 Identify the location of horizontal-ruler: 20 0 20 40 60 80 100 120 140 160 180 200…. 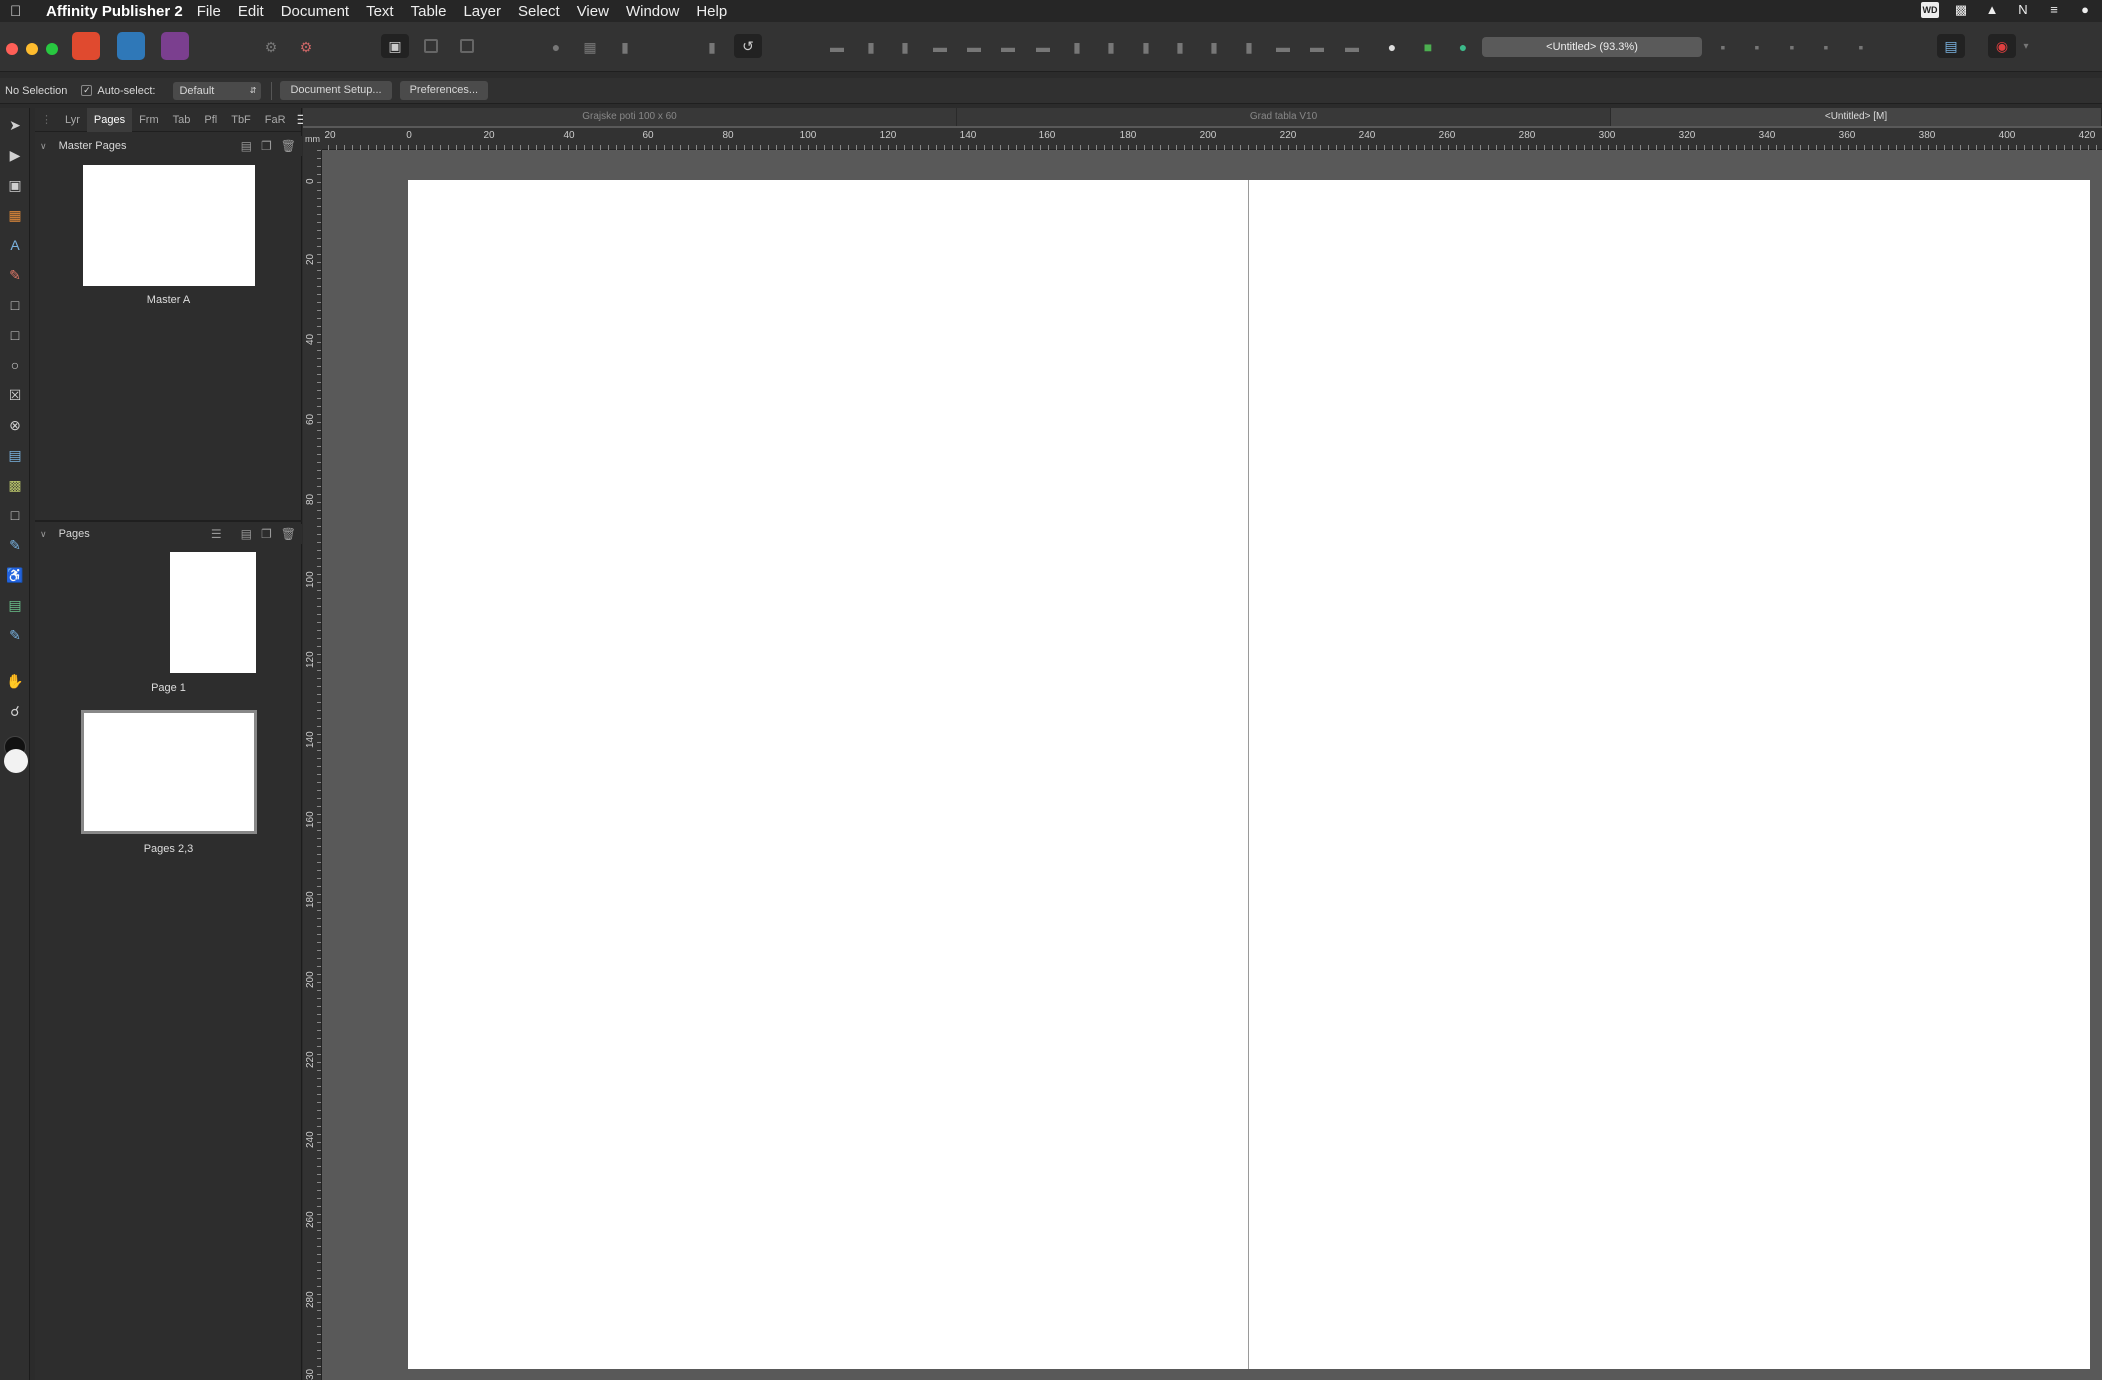
(1212, 139).